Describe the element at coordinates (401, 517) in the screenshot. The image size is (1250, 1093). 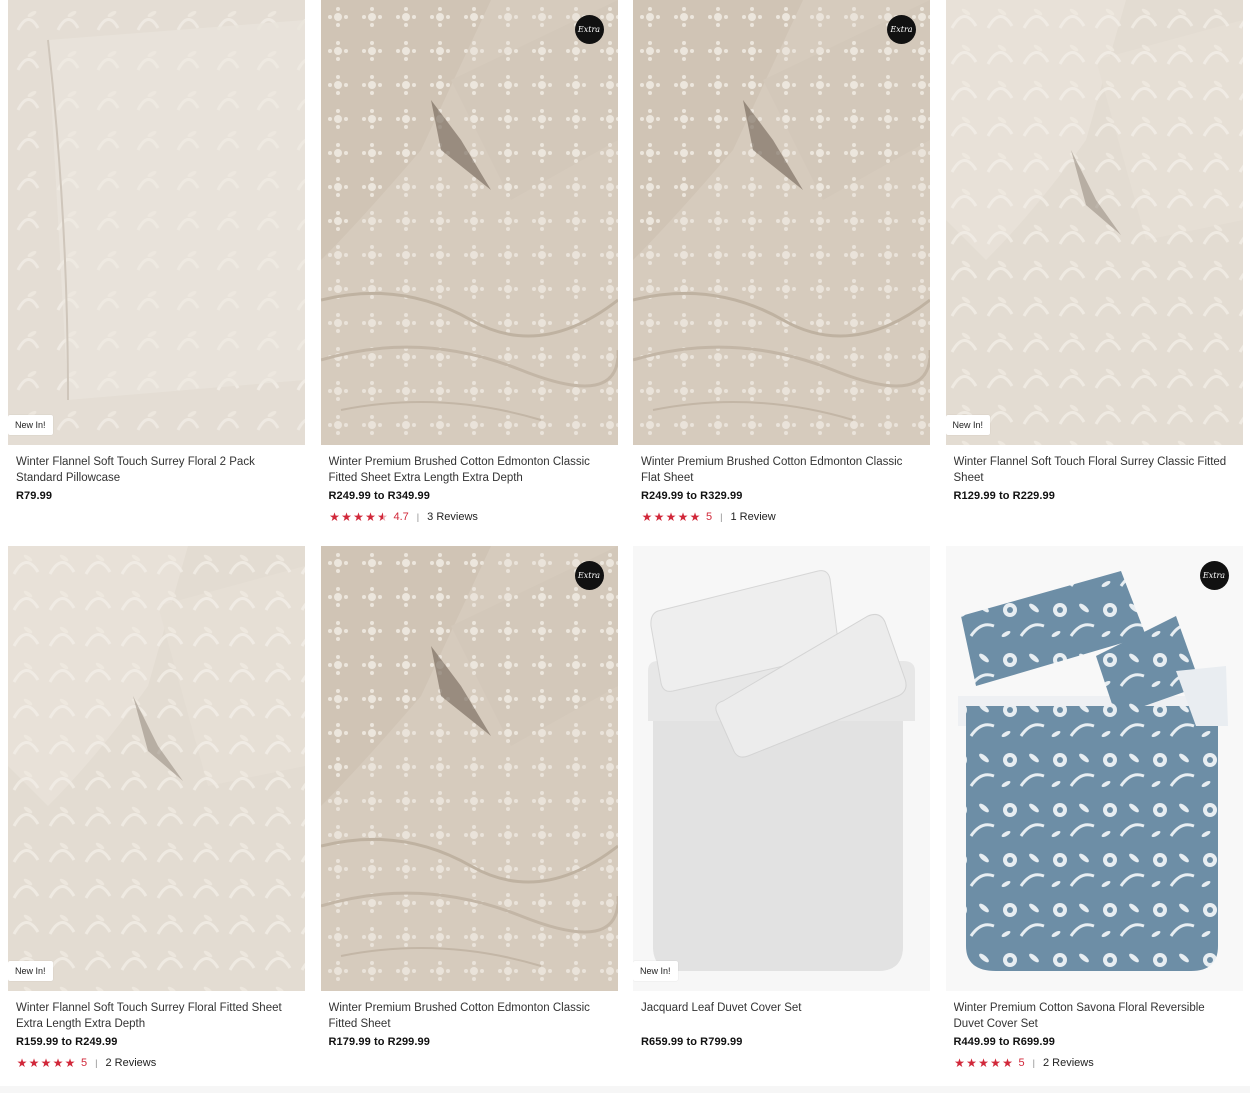
I see `rating-value: 4.7` at that location.